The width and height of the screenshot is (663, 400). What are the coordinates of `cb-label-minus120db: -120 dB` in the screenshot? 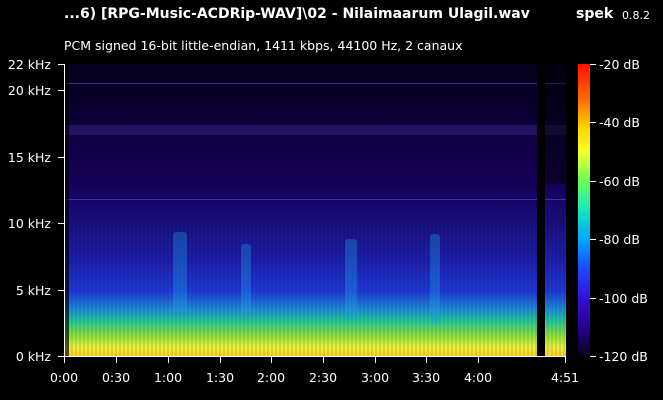 It's located at (623, 356).